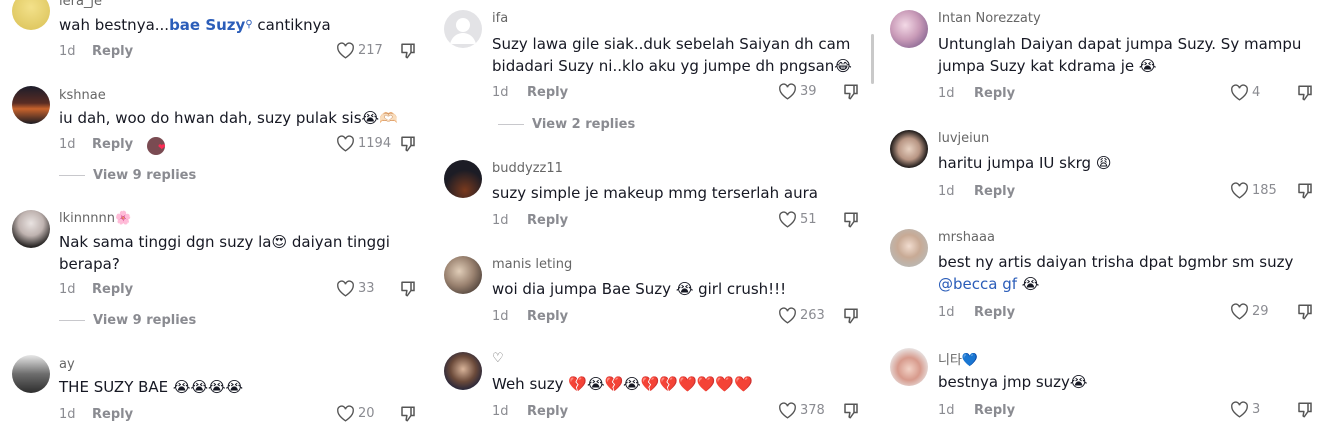  What do you see at coordinates (797, 91) in the screenshot?
I see `like-button: 39` at bounding box center [797, 91].